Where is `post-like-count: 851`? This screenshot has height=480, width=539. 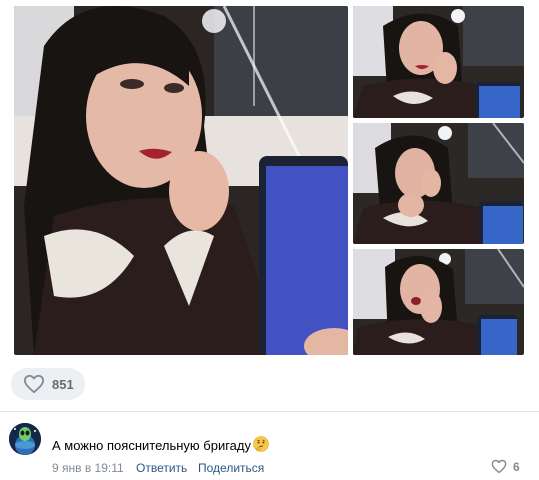
post-like-count: 851 is located at coordinates (63, 384).